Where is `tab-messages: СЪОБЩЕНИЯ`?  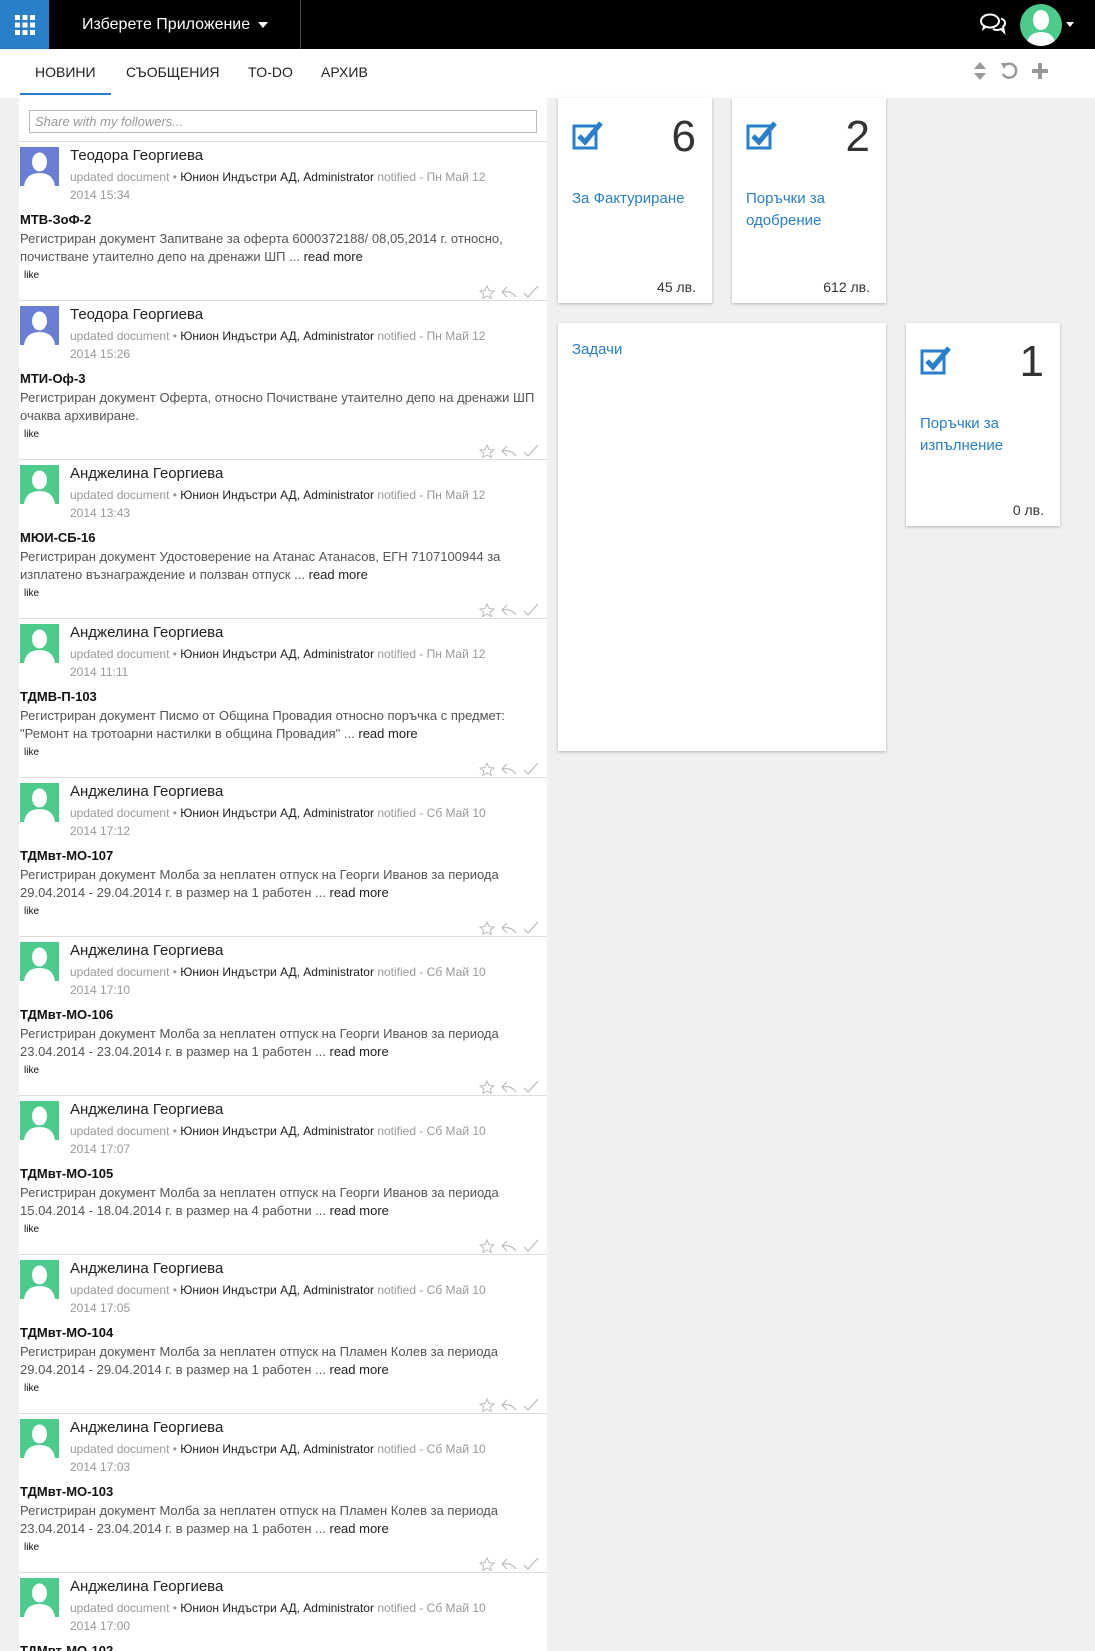
tab-messages: СЪОБЩЕНИЯ is located at coordinates (173, 79).